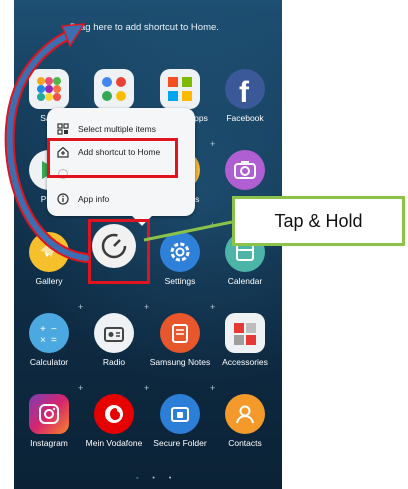  I want to click on arrow-red-outline, so click(47, 146).